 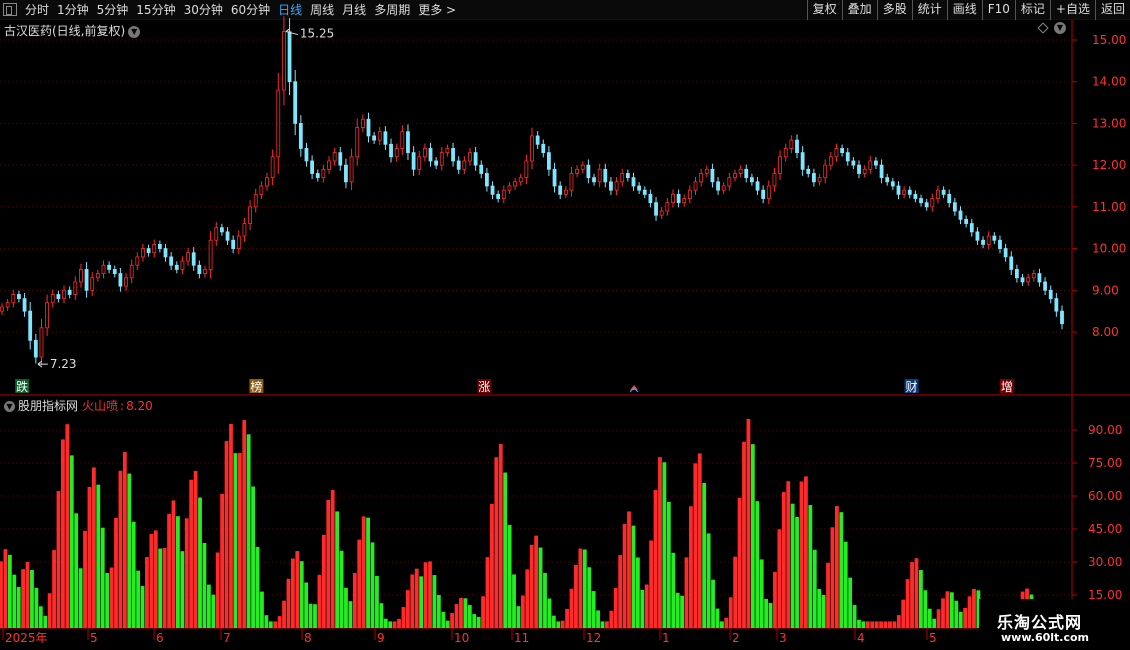 I want to click on window-layout-icon, so click(x=10, y=9).